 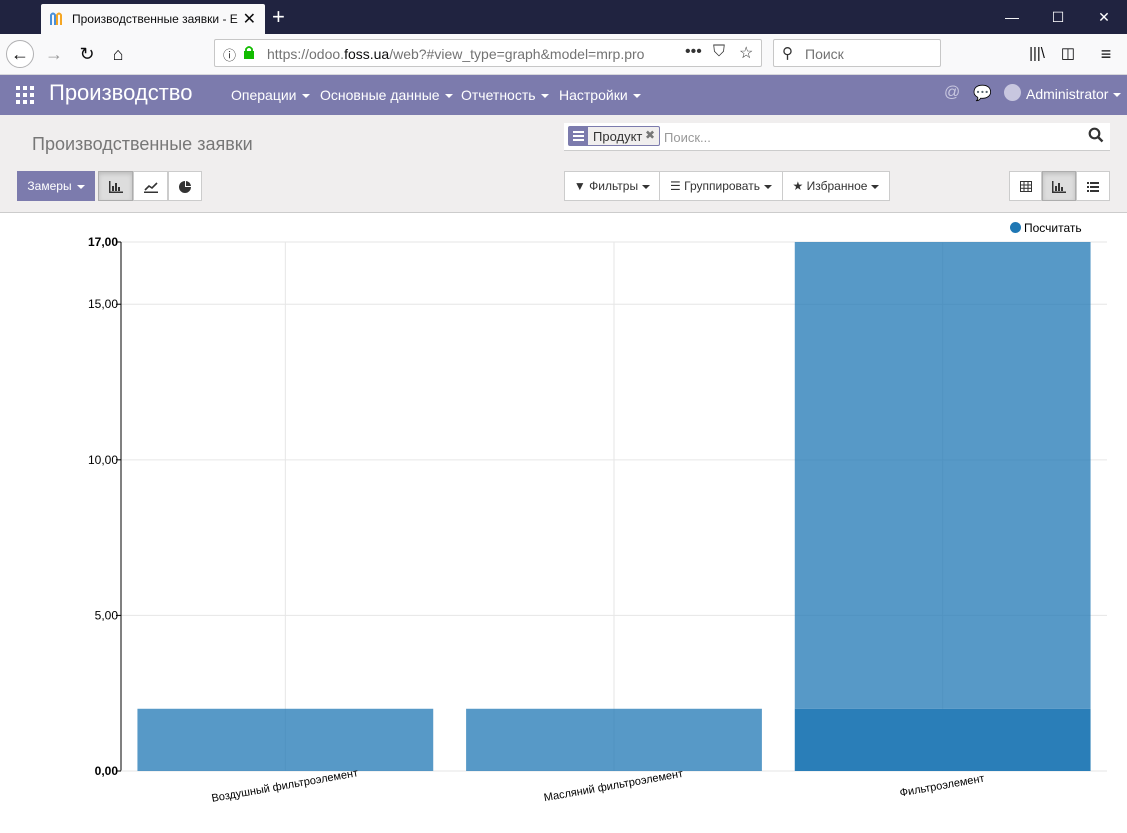 What do you see at coordinates (103, 304) in the screenshot?
I see `y-tick-label: 15,00` at bounding box center [103, 304].